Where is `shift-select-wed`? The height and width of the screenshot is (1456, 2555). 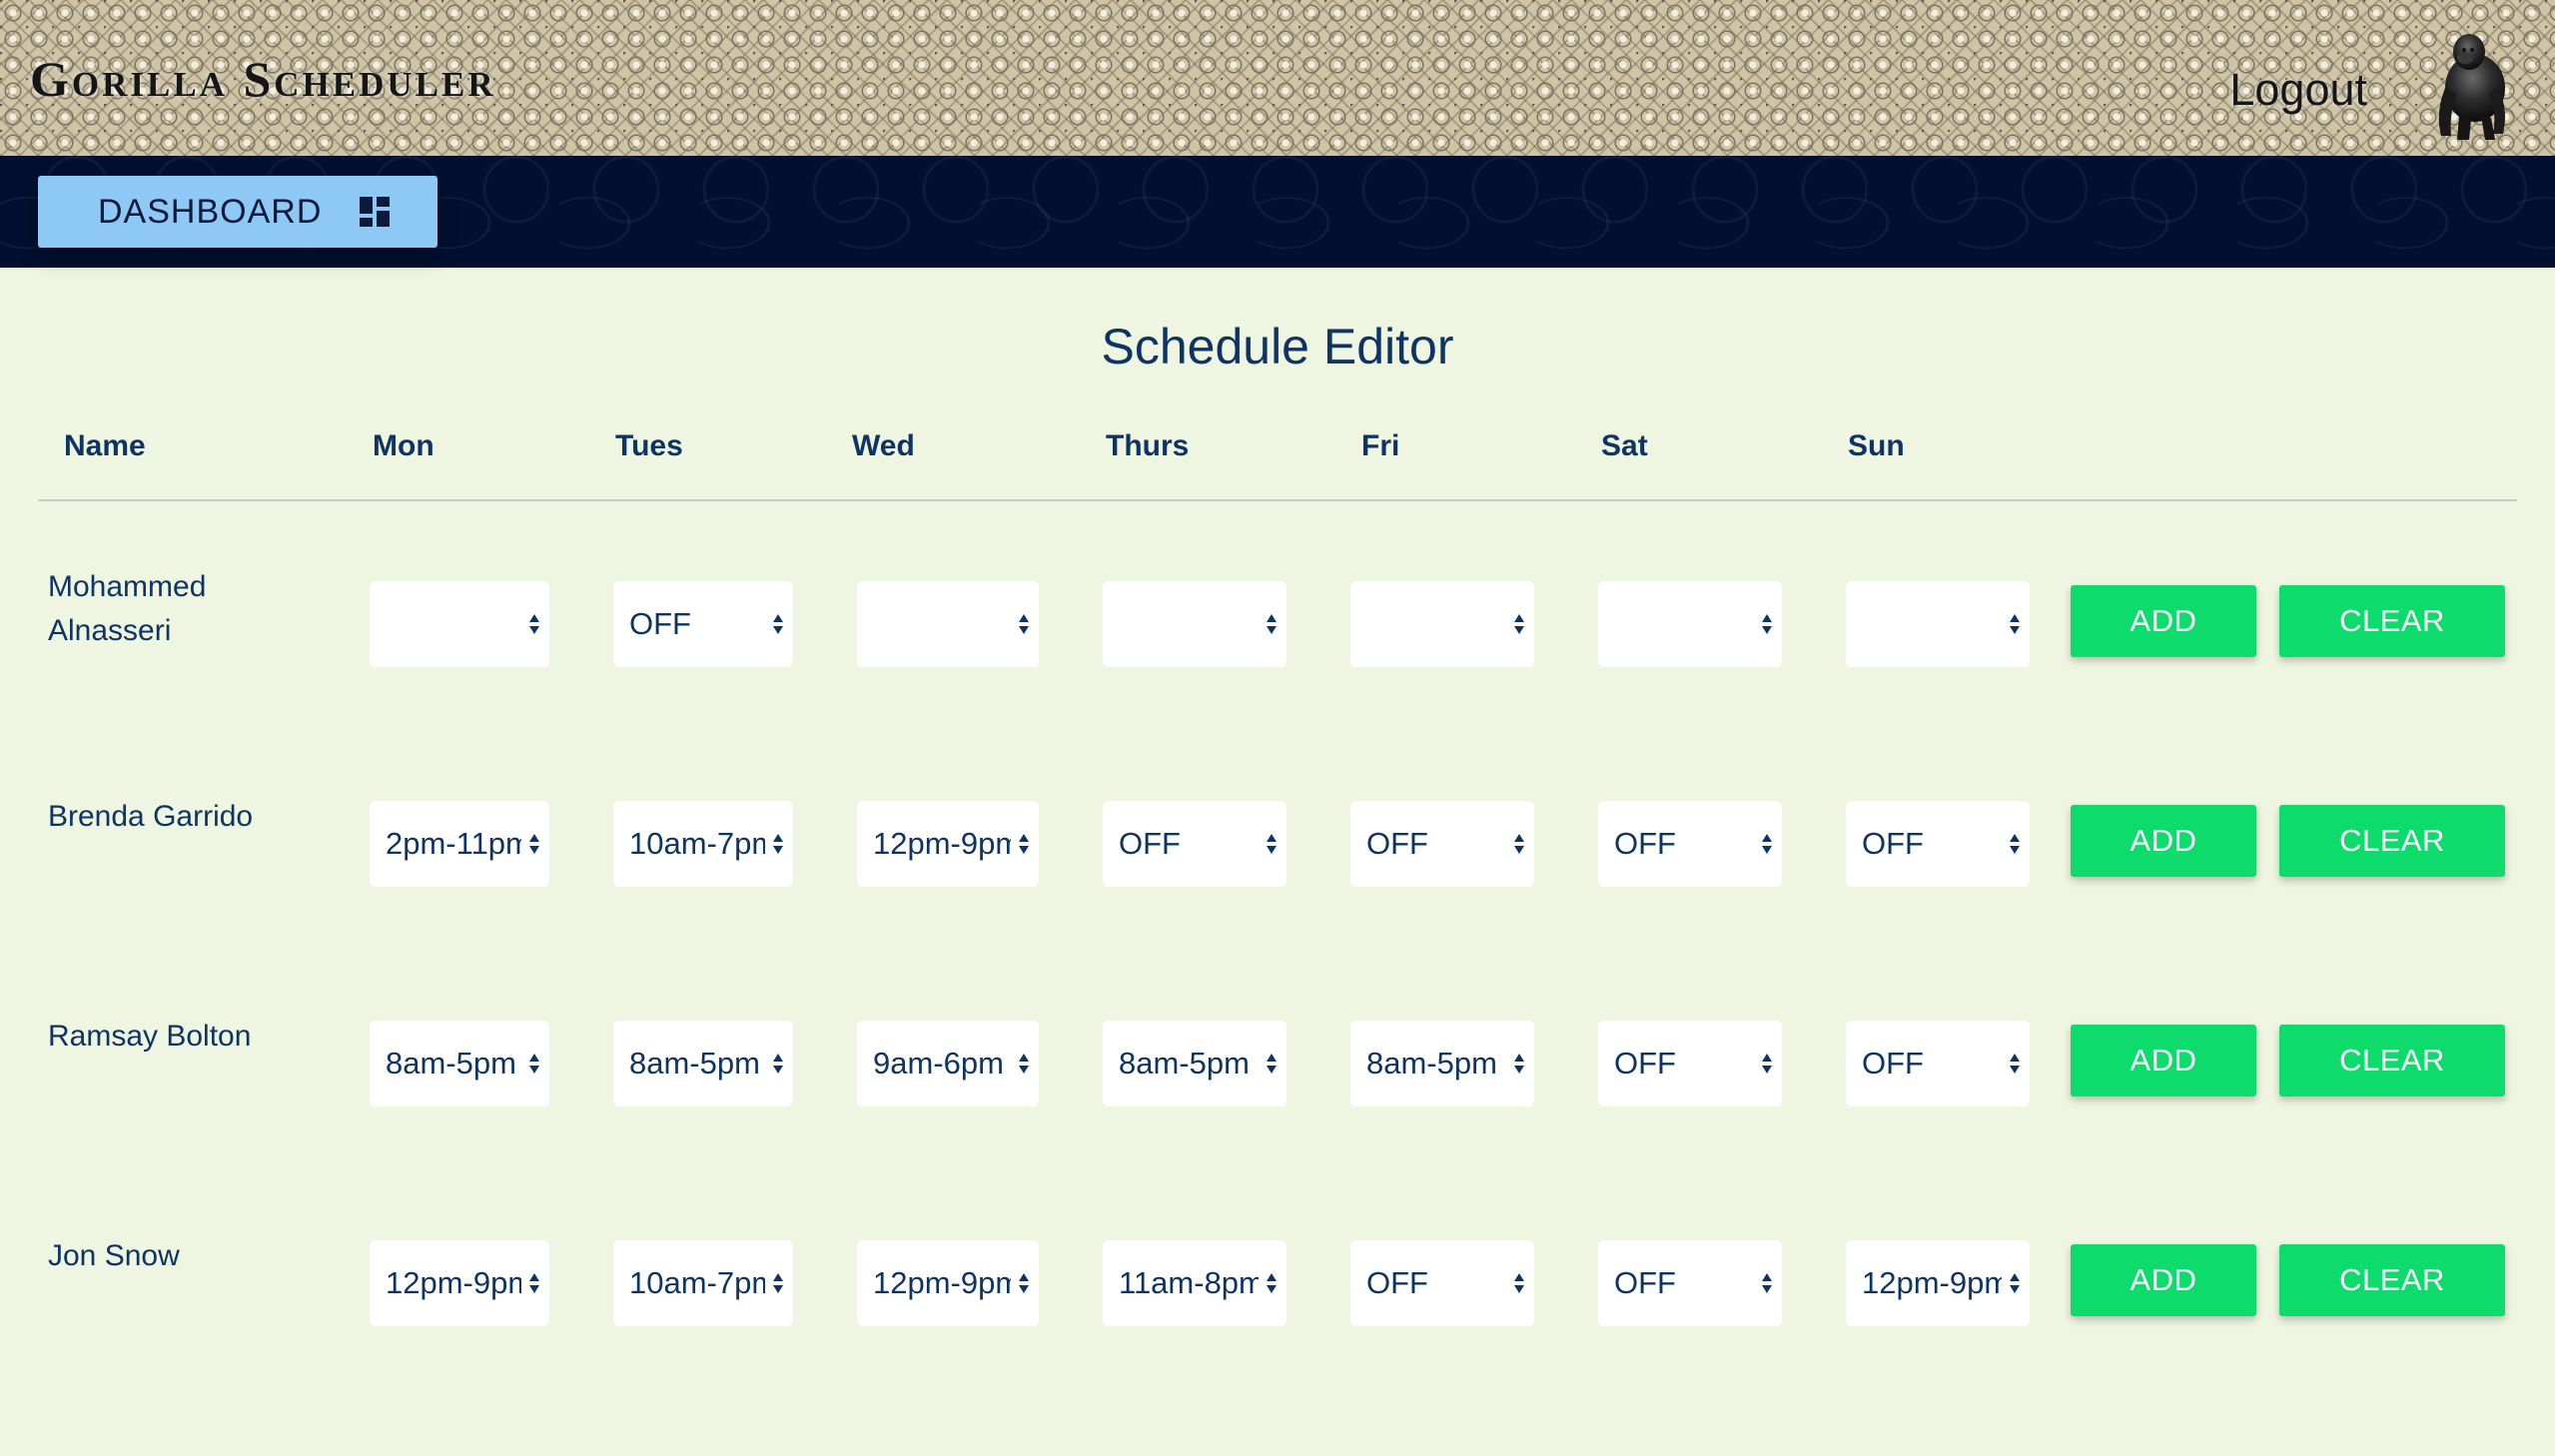
shift-select-wed is located at coordinates (948, 624).